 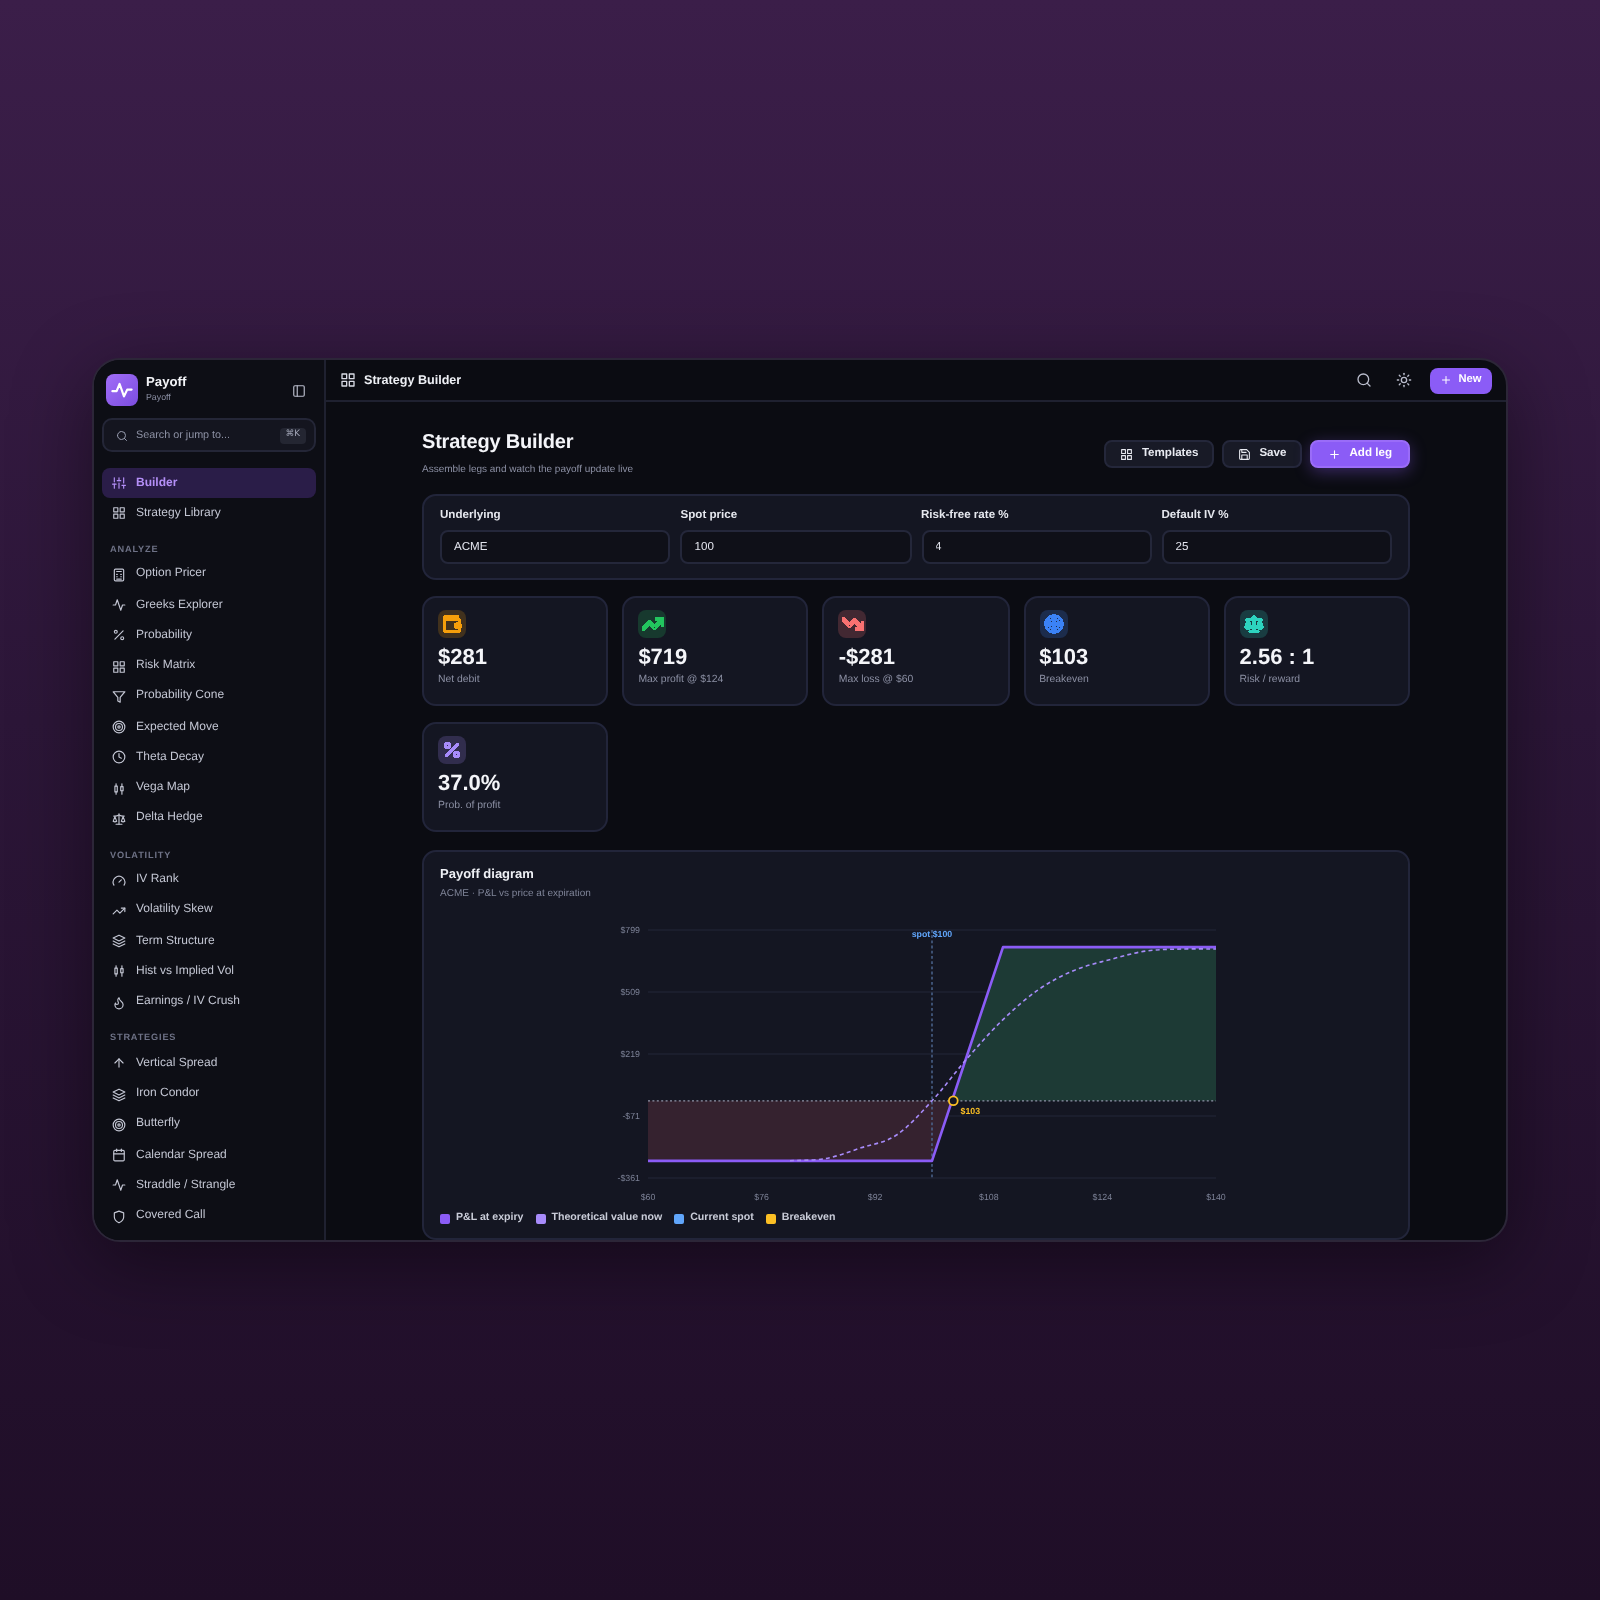 I want to click on stat-value: 2.56 : 1, so click(x=1277, y=659).